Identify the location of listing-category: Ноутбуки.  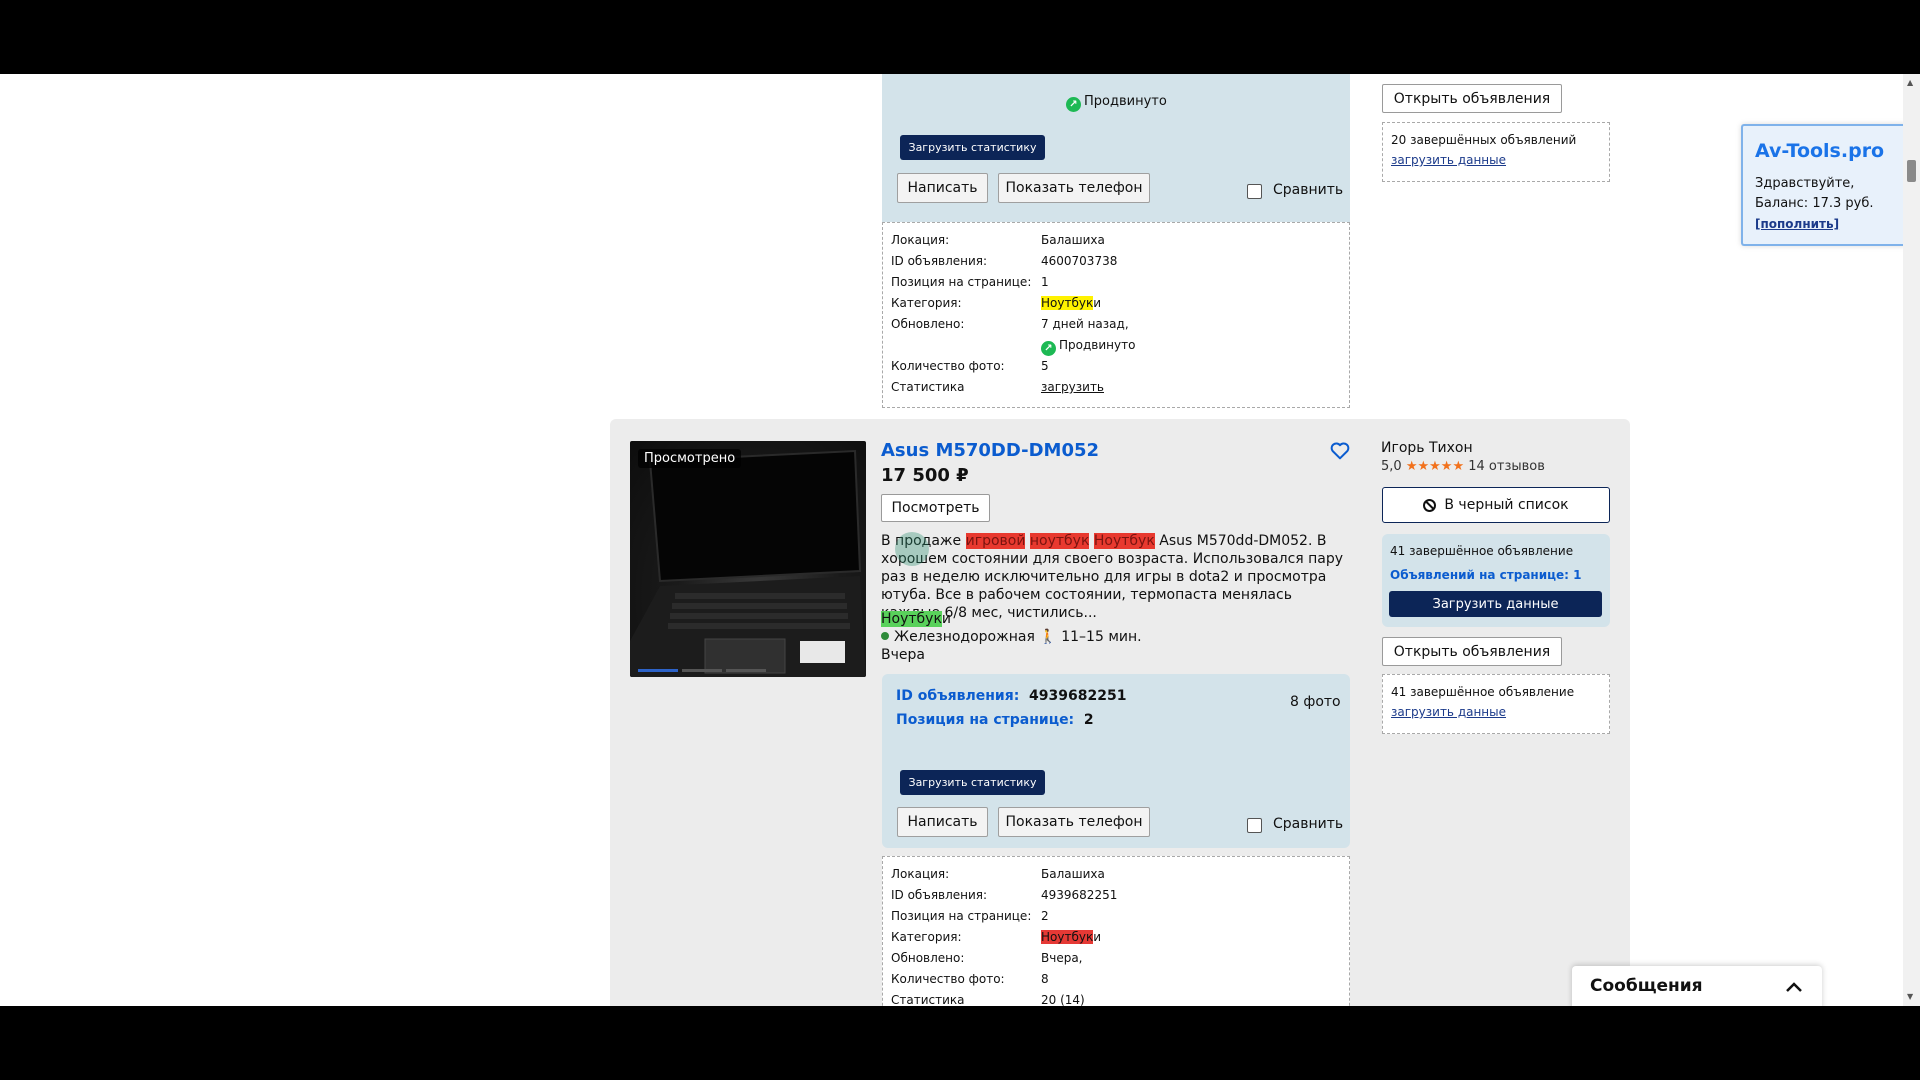
(916, 619).